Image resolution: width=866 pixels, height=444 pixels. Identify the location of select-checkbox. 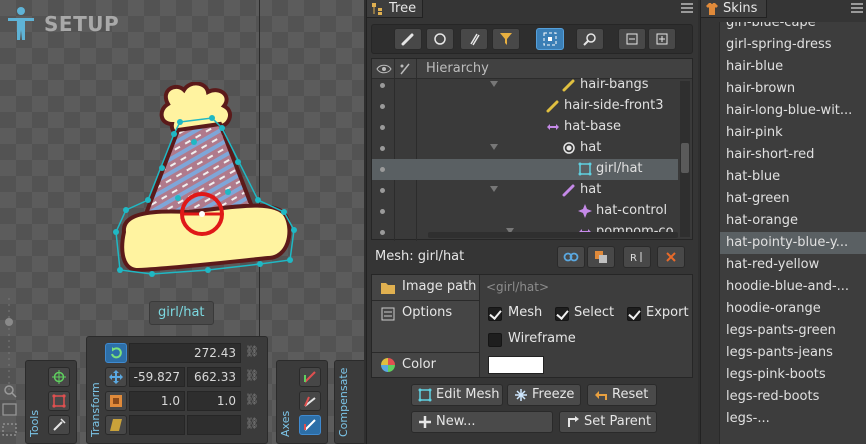
(562, 314).